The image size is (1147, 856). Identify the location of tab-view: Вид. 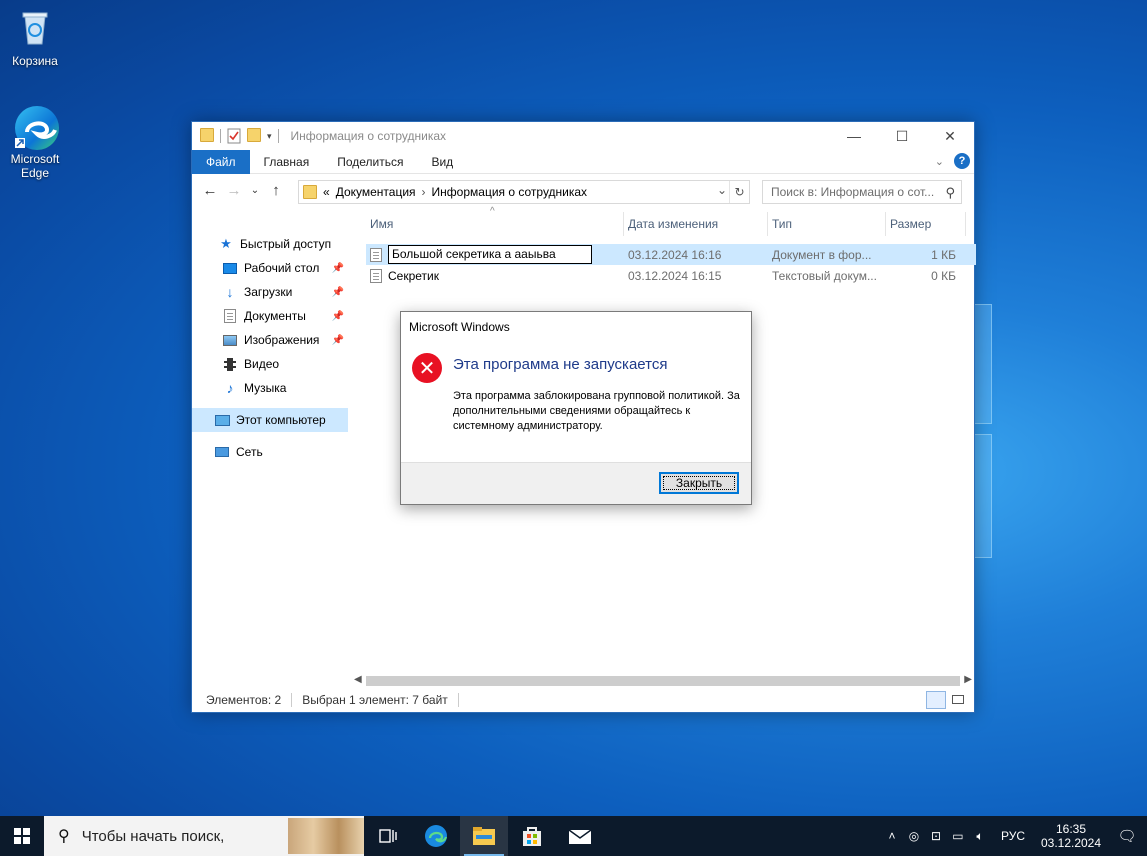
(442, 162).